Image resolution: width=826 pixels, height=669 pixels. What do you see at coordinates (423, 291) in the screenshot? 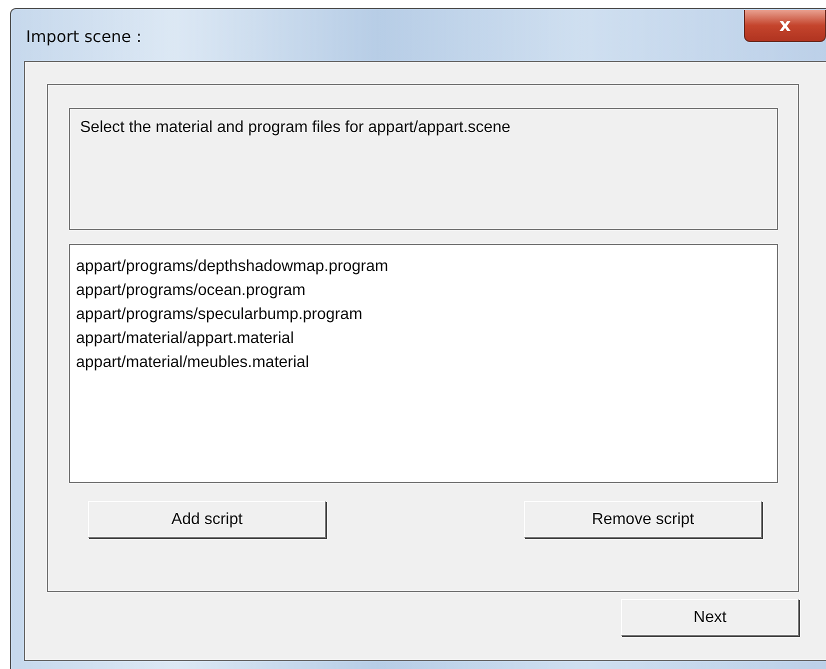
I see `file-list-item: appart/programs/ocean.program` at bounding box center [423, 291].